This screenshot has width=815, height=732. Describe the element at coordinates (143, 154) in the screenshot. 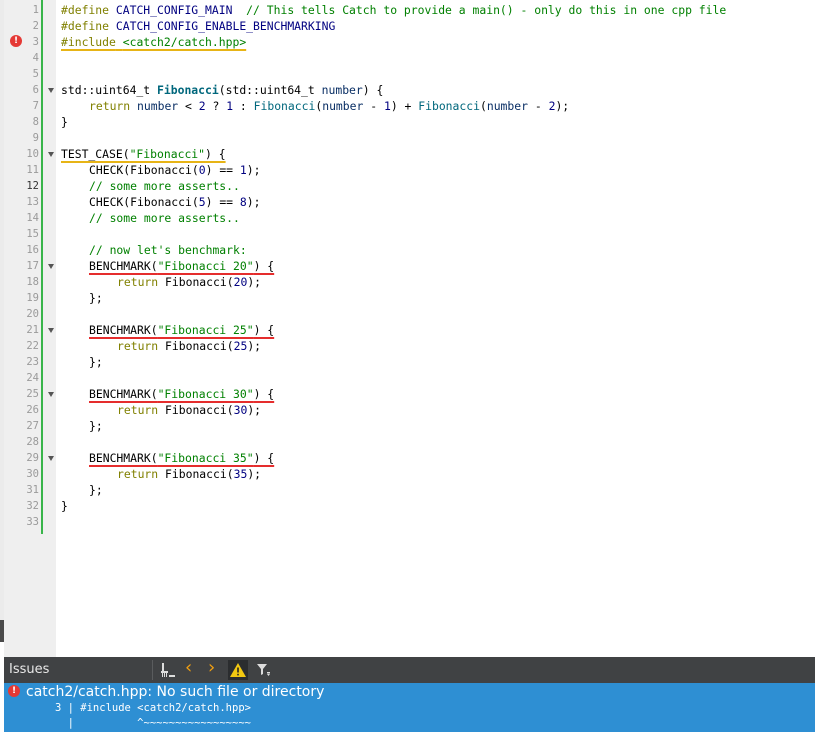

I see `code-line-10: TEST_CASE("Fibonacci") {` at that location.